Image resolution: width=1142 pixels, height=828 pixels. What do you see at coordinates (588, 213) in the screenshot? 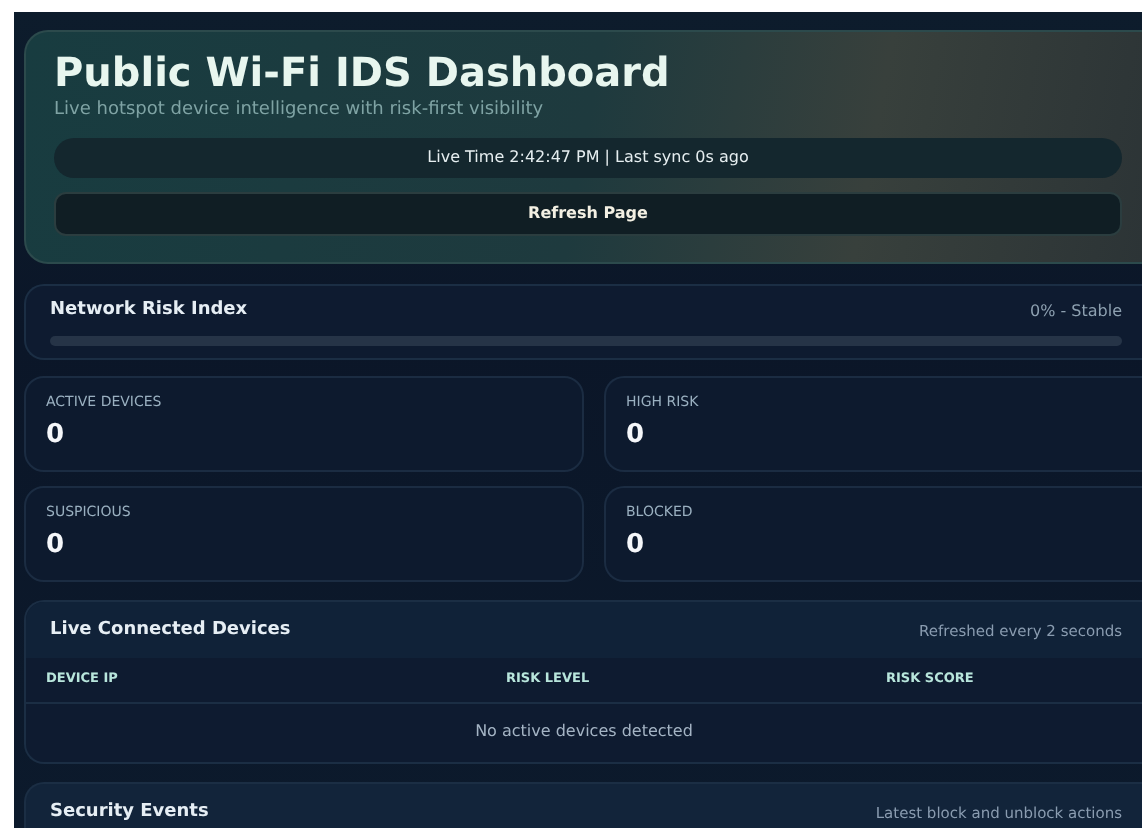
I see `refresh-button: Refresh Page` at bounding box center [588, 213].